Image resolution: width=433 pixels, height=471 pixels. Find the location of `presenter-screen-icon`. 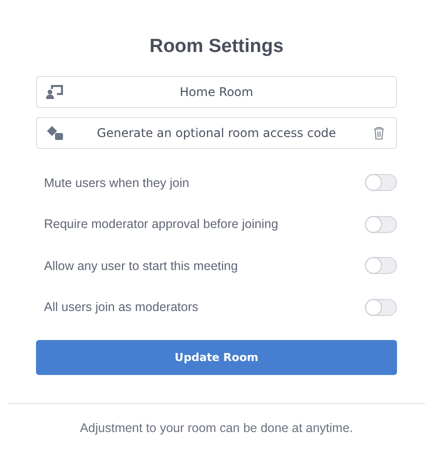

presenter-screen-icon is located at coordinates (55, 92).